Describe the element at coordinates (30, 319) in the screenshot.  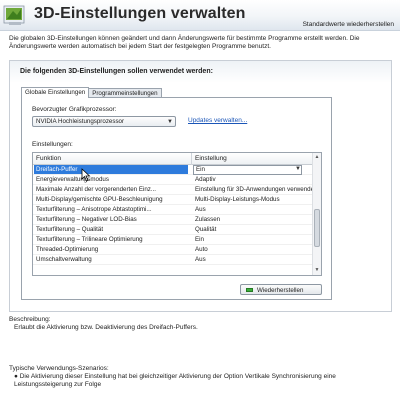
I see `description-label: Beschreibung:` at that location.